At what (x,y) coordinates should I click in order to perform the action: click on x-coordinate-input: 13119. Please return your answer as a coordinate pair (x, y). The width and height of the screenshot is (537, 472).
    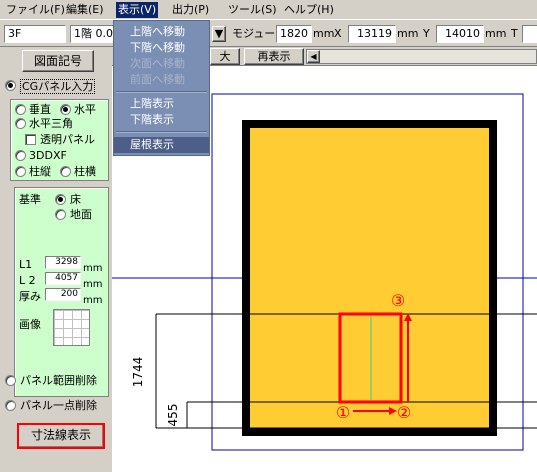
    Looking at the image, I should click on (372, 34).